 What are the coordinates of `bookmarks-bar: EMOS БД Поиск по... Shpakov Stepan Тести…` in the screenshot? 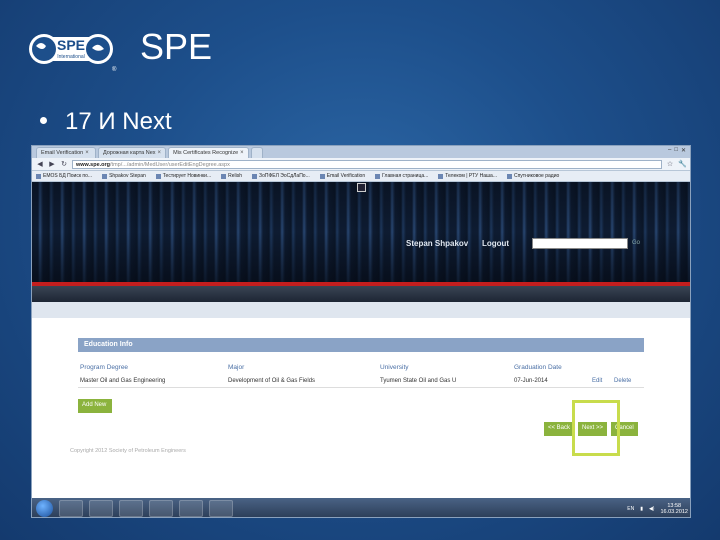 It's located at (361, 176).